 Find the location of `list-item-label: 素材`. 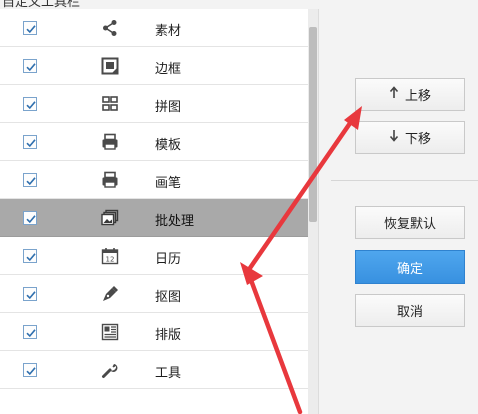

list-item-label: 素材 is located at coordinates (168, 31).